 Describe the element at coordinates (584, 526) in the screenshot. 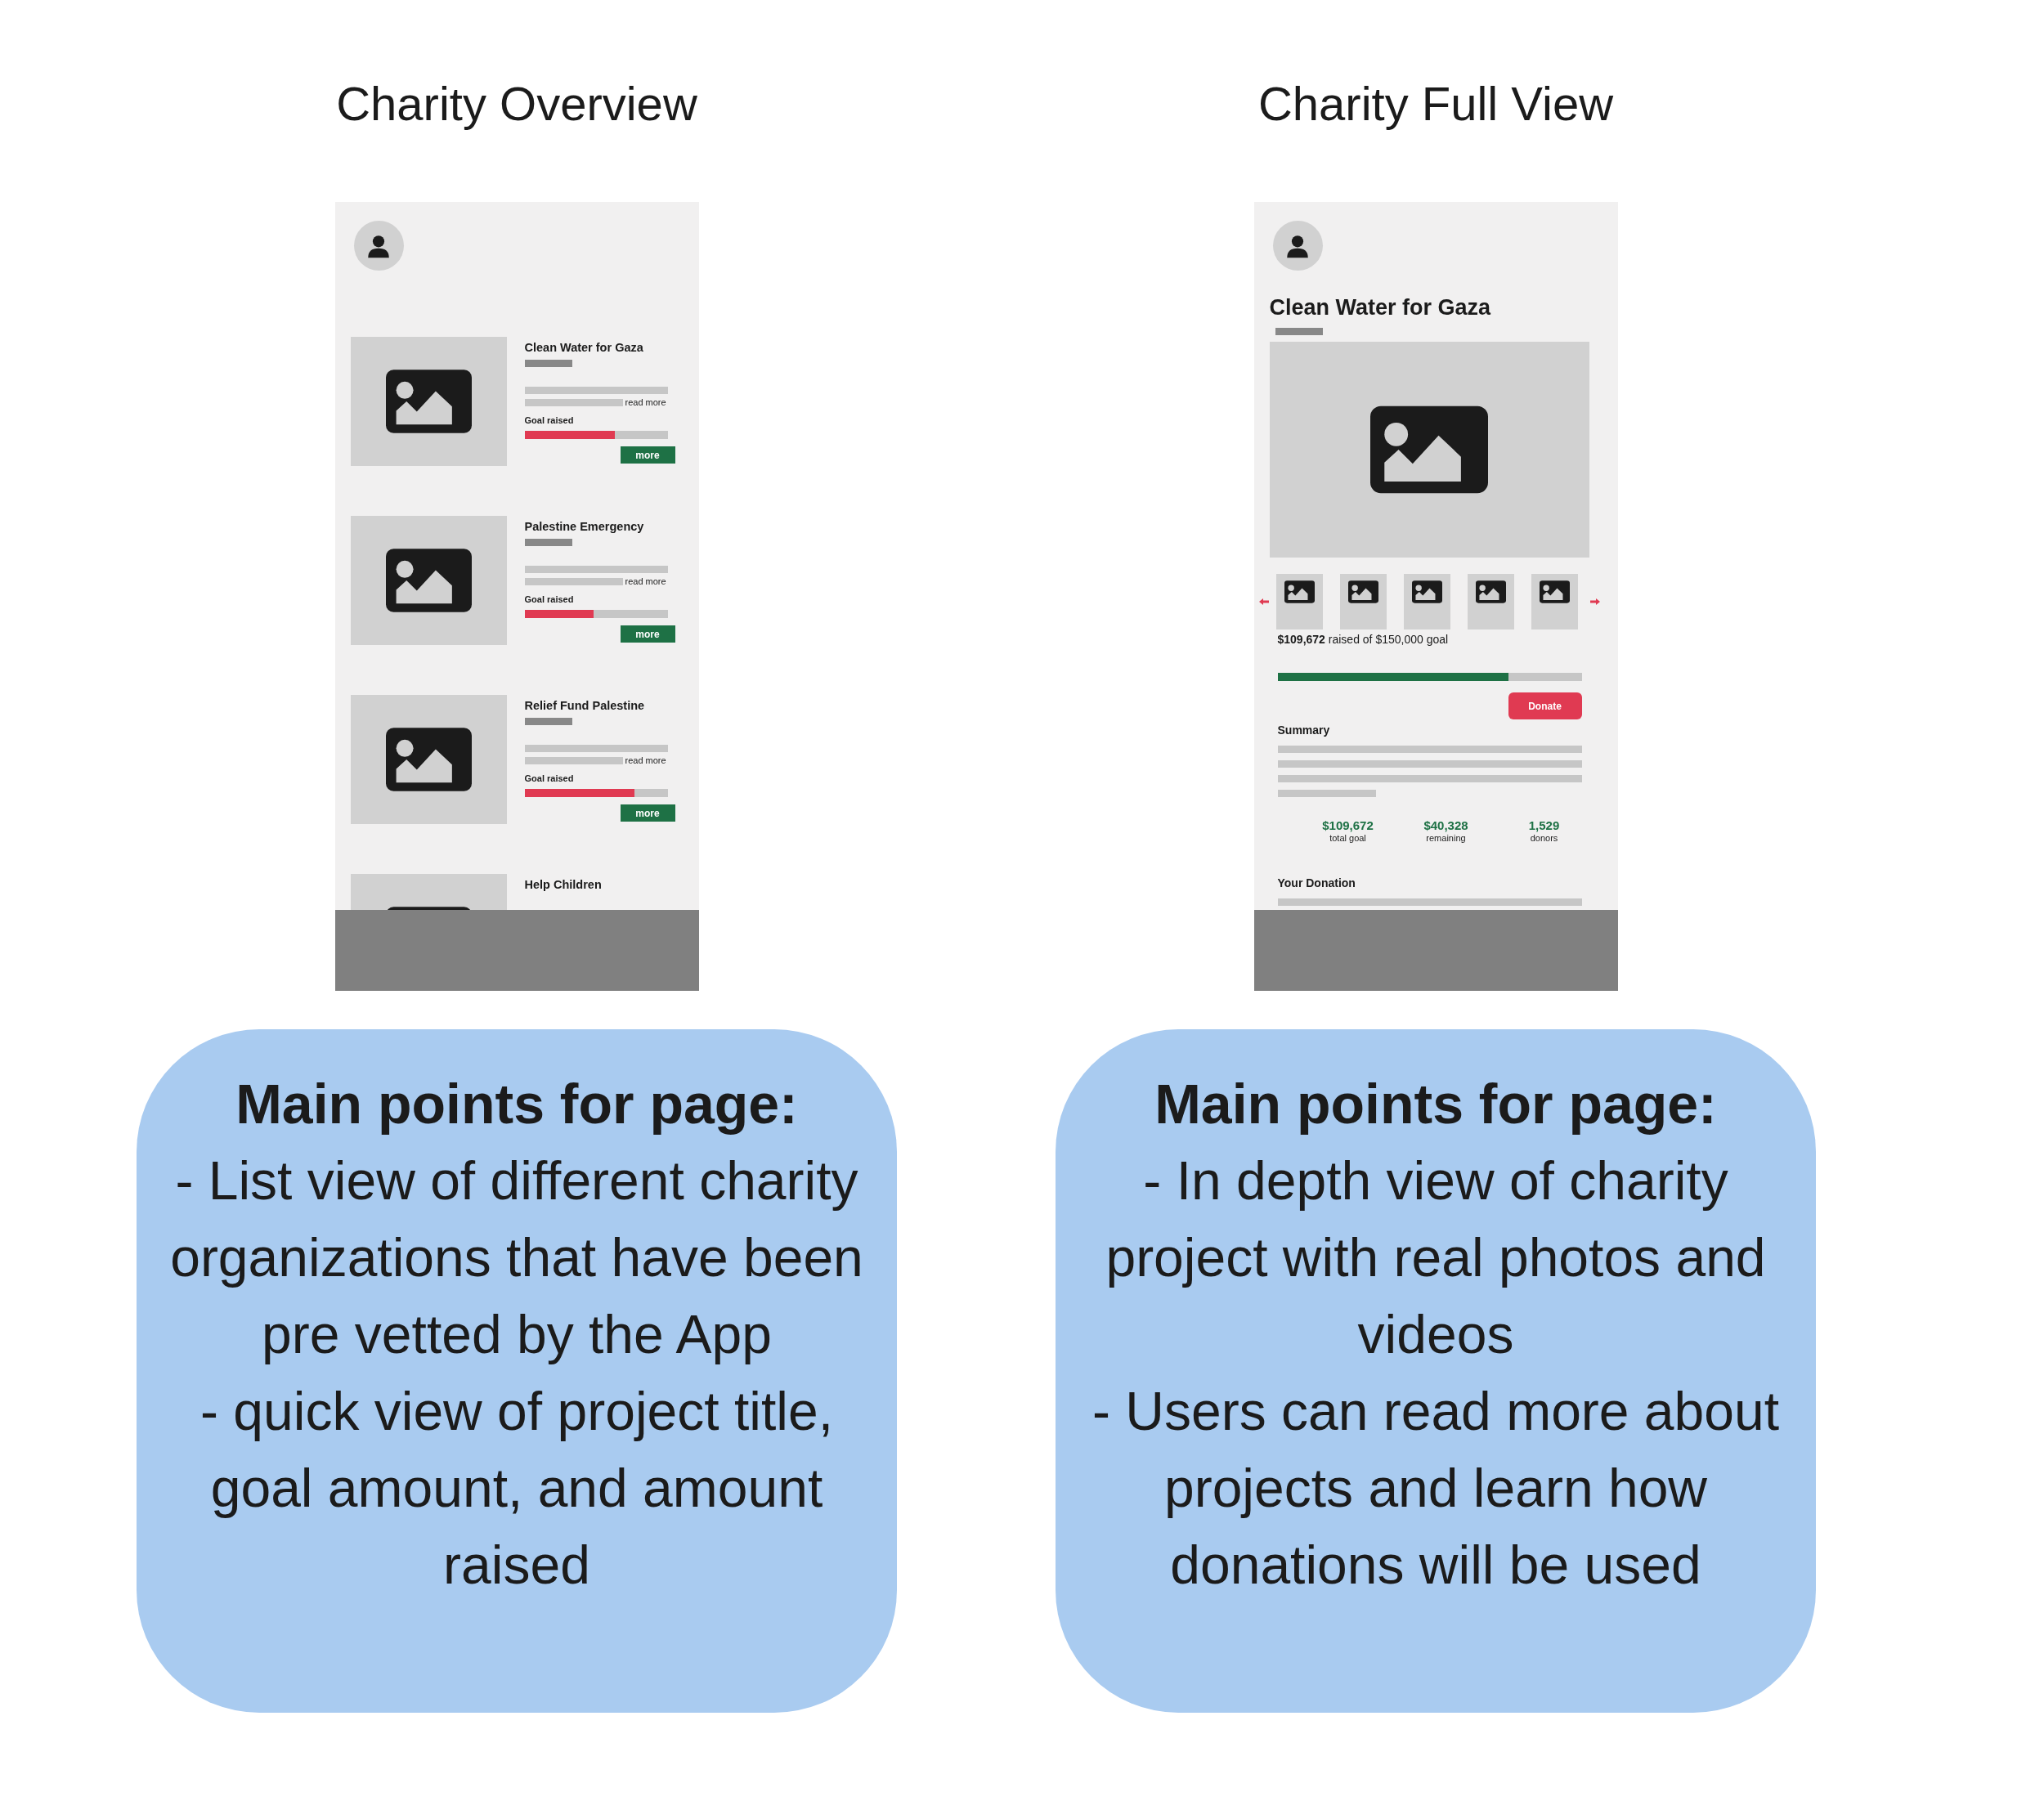

I see `card-title: Palestine Emergency` at that location.